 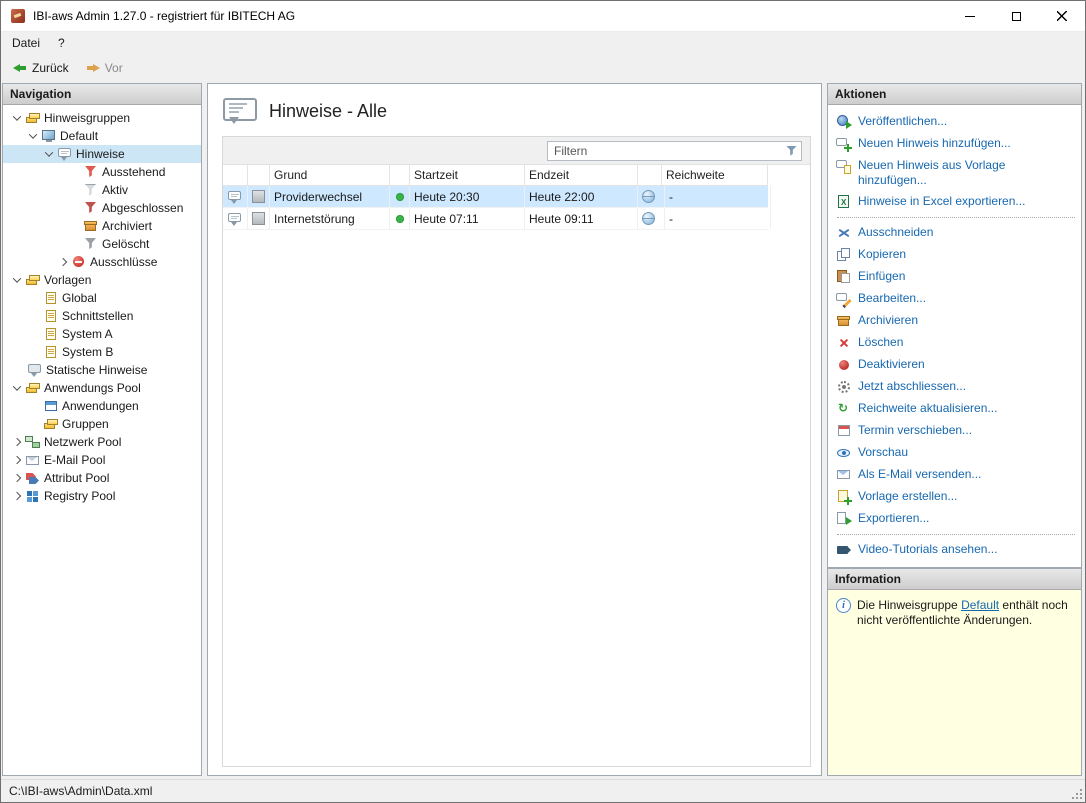 I want to click on column-header-type, so click(x=235, y=175).